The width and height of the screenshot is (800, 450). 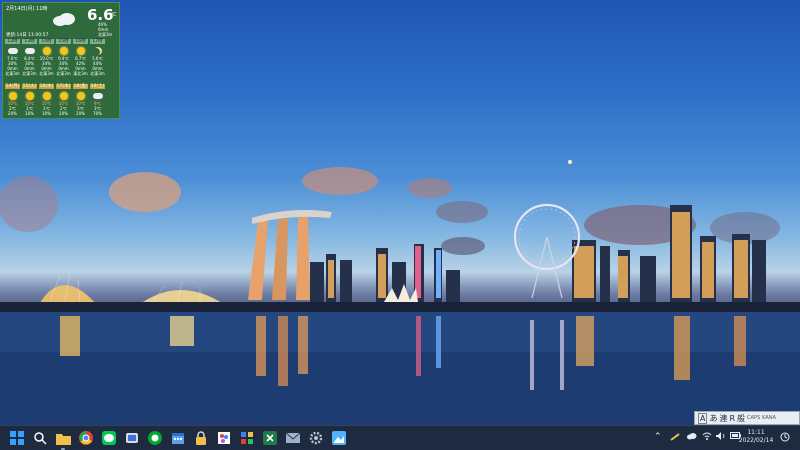 I want to click on tray-app-icon, so click(x=675, y=438).